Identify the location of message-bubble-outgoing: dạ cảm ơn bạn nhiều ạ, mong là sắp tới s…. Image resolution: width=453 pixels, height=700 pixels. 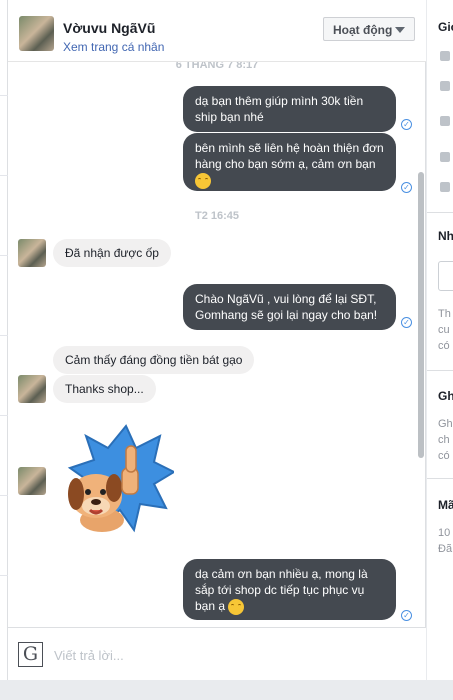
(289, 589).